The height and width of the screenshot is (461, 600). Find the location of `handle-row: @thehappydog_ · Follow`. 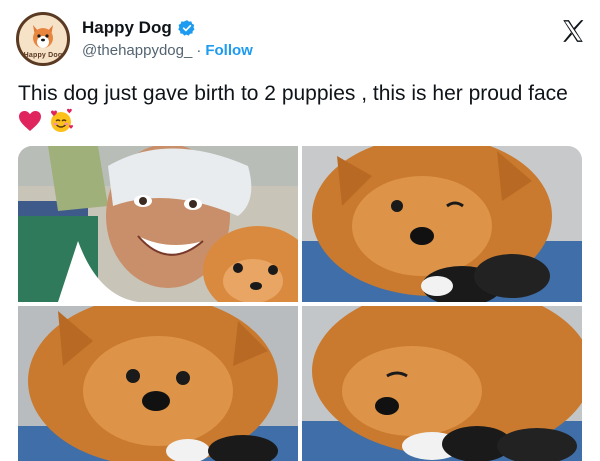

handle-row: @thehappydog_ · Follow is located at coordinates (167, 50).